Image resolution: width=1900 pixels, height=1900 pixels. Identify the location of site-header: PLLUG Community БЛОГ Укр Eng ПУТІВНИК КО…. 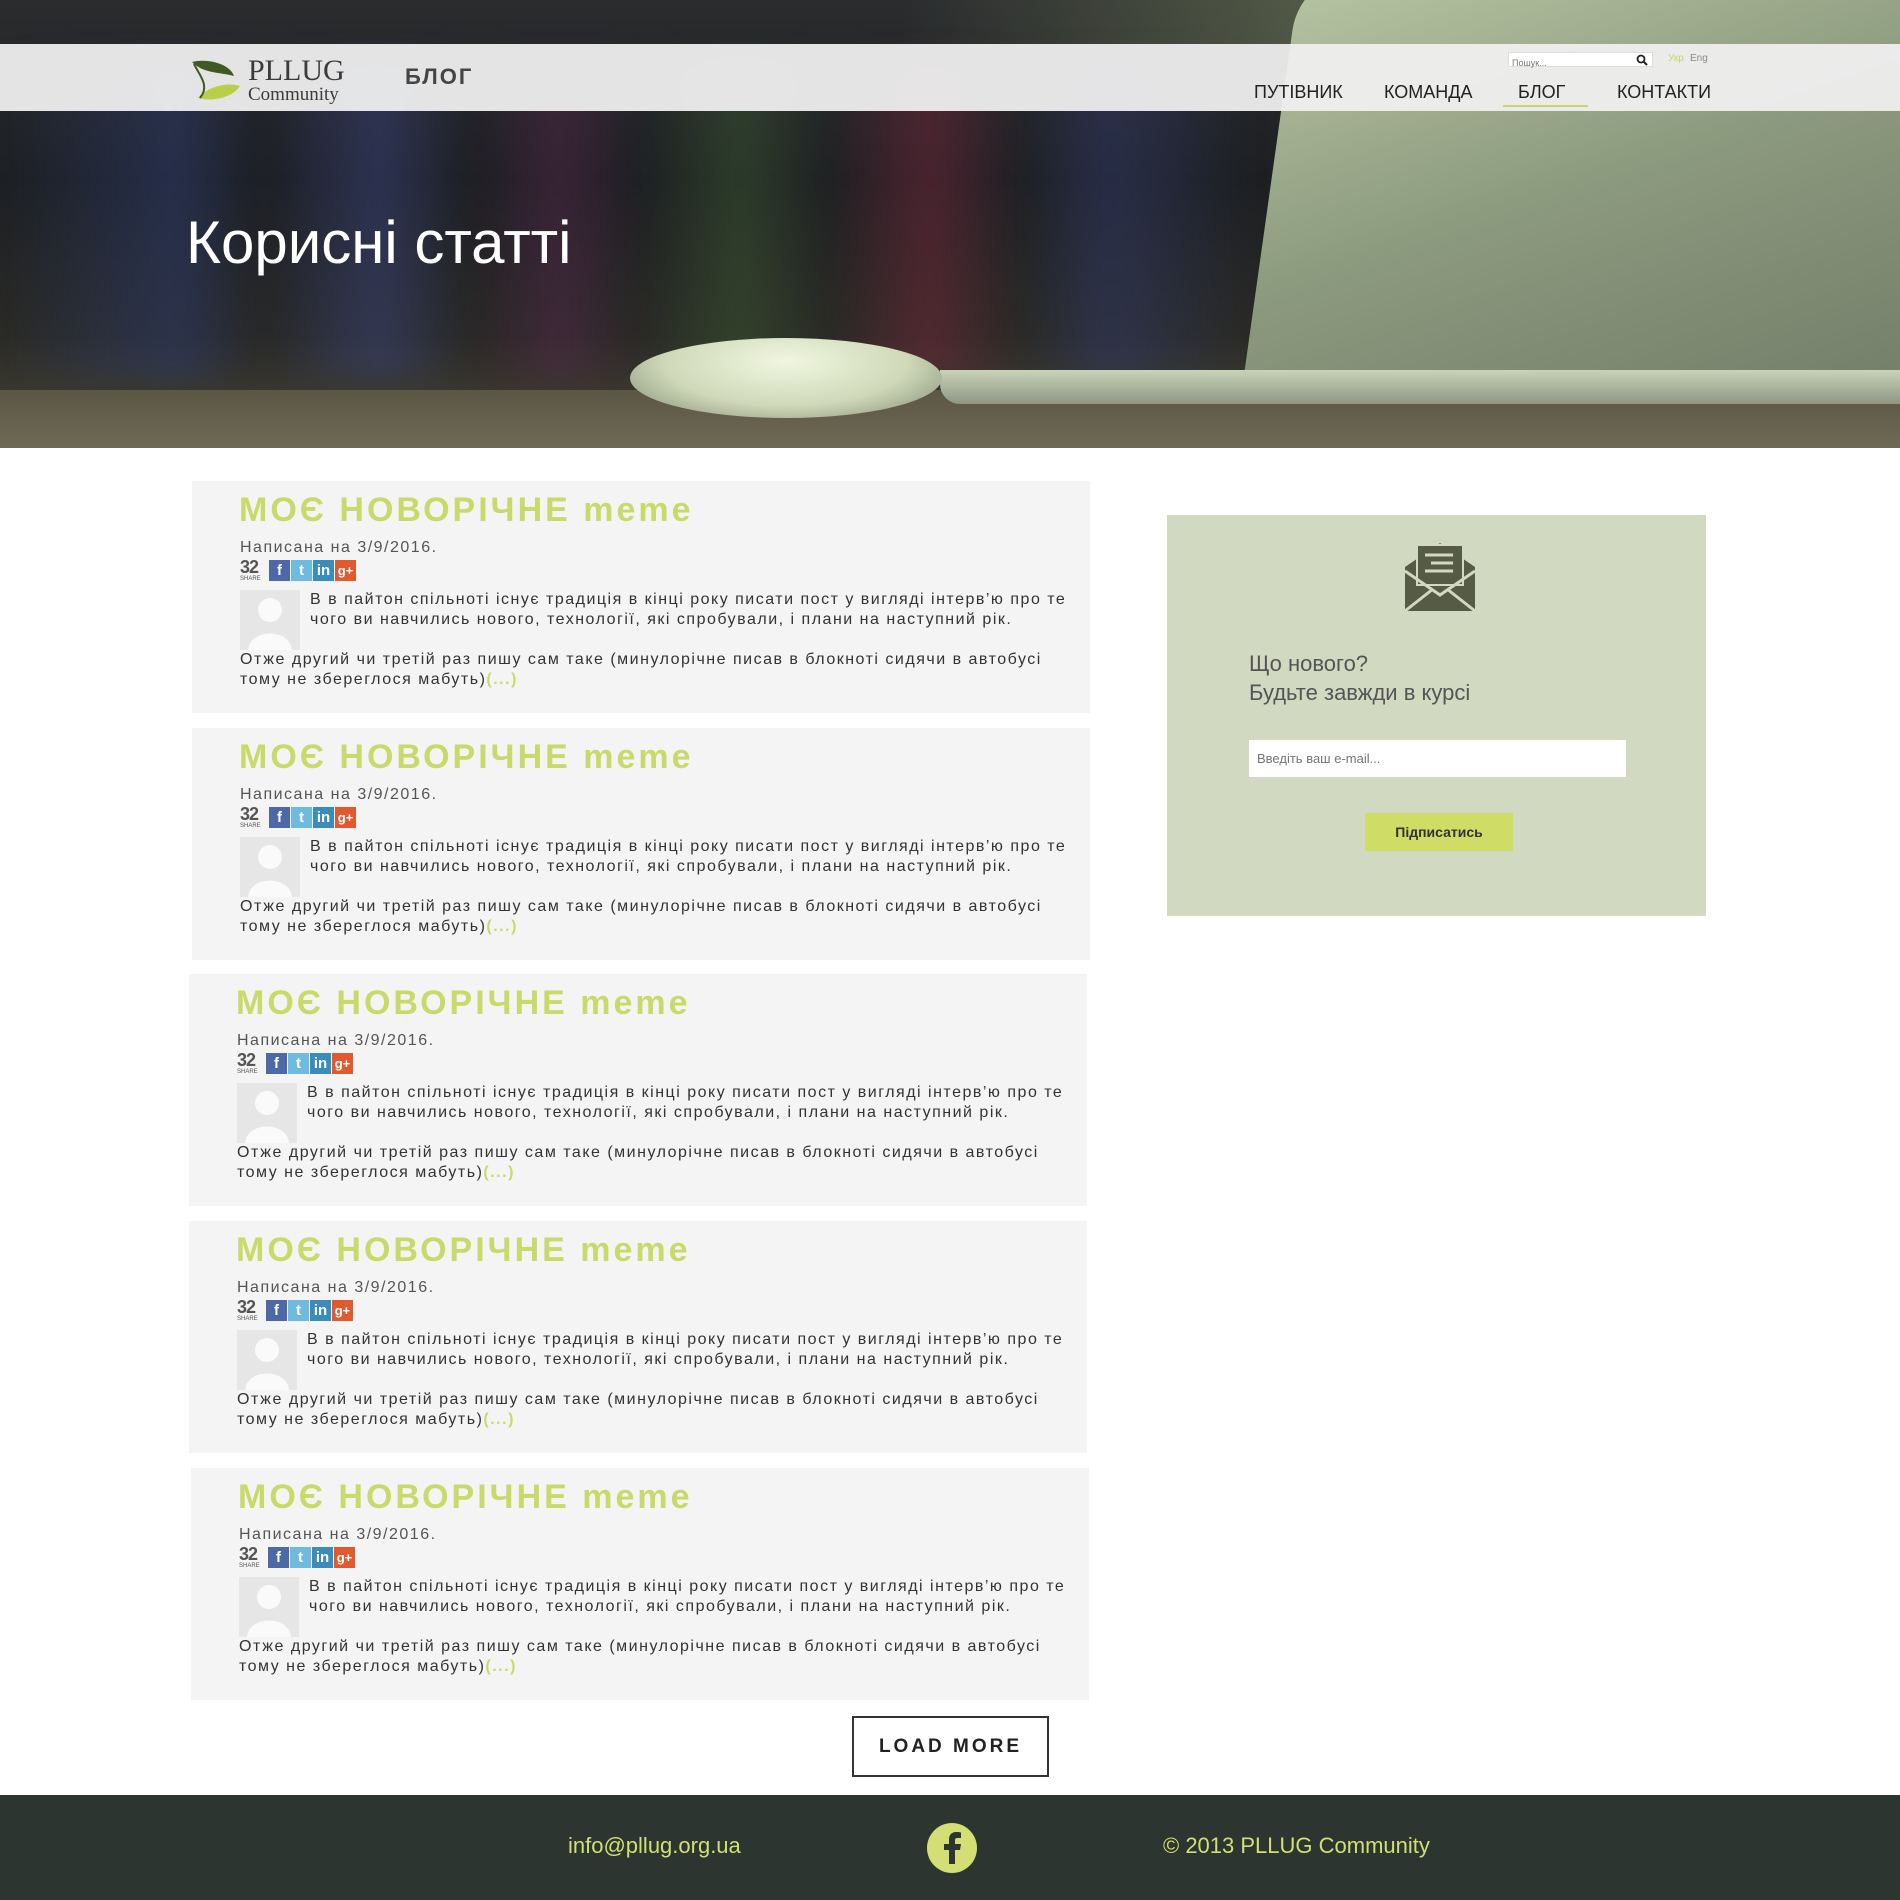
(950, 77).